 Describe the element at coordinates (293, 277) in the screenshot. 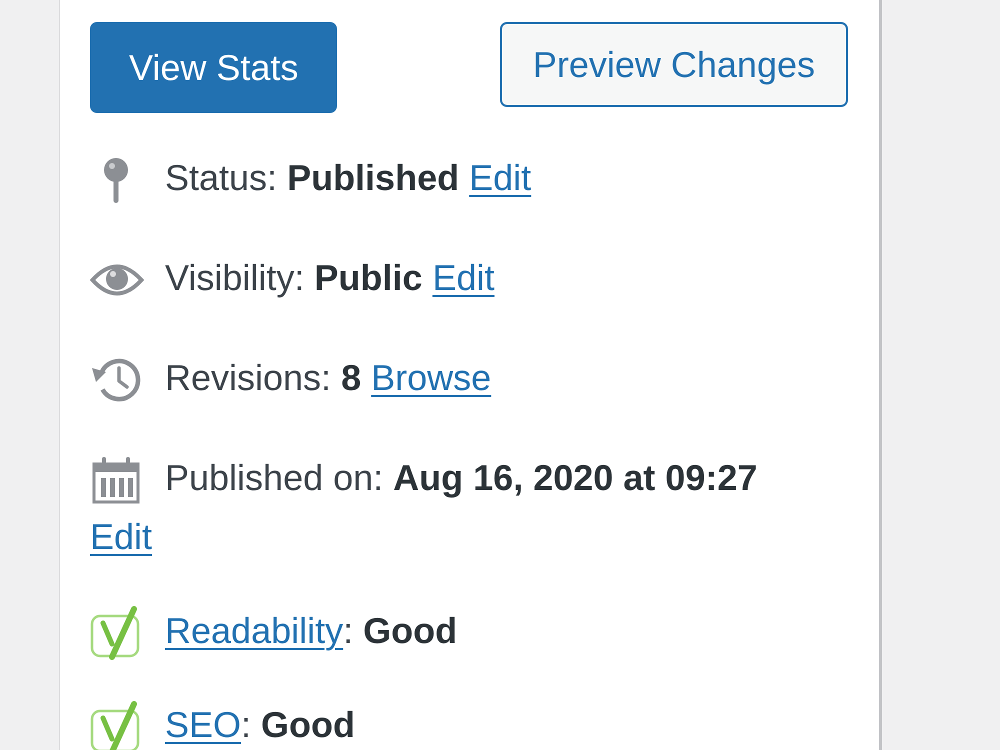

I see `visibility-text: Visibility: Public` at that location.